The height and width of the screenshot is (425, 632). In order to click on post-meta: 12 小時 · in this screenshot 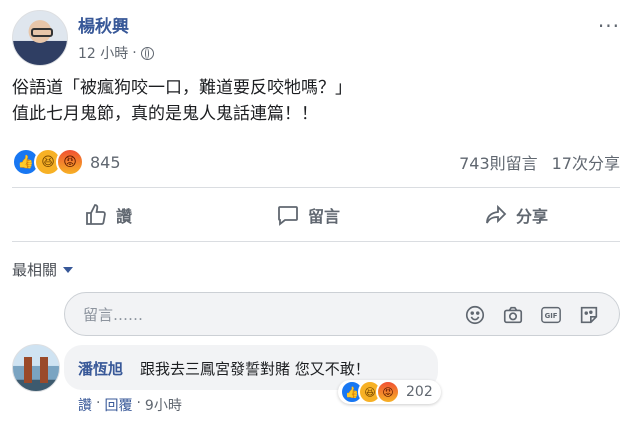, I will do `click(116, 53)`.